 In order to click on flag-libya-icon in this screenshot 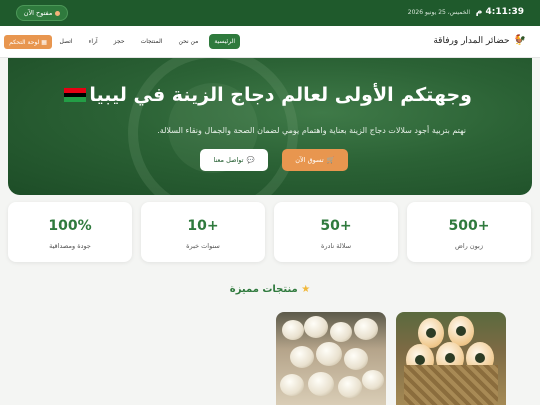, I will do `click(75, 95)`.